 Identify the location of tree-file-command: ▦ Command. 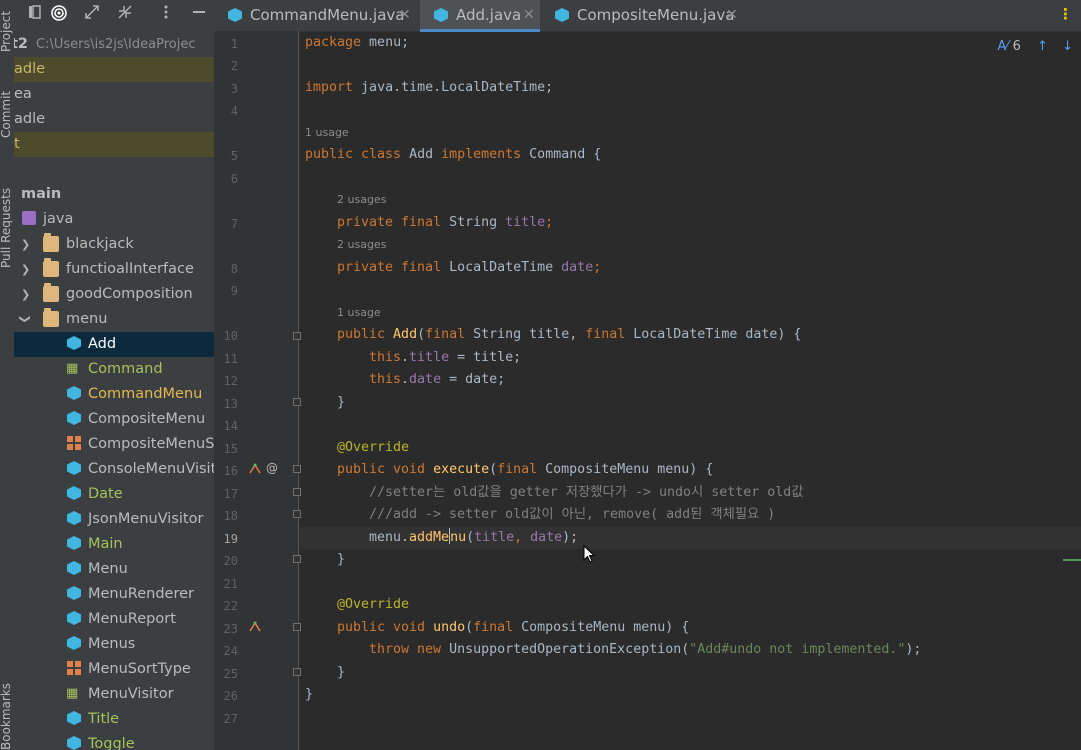
(114, 369).